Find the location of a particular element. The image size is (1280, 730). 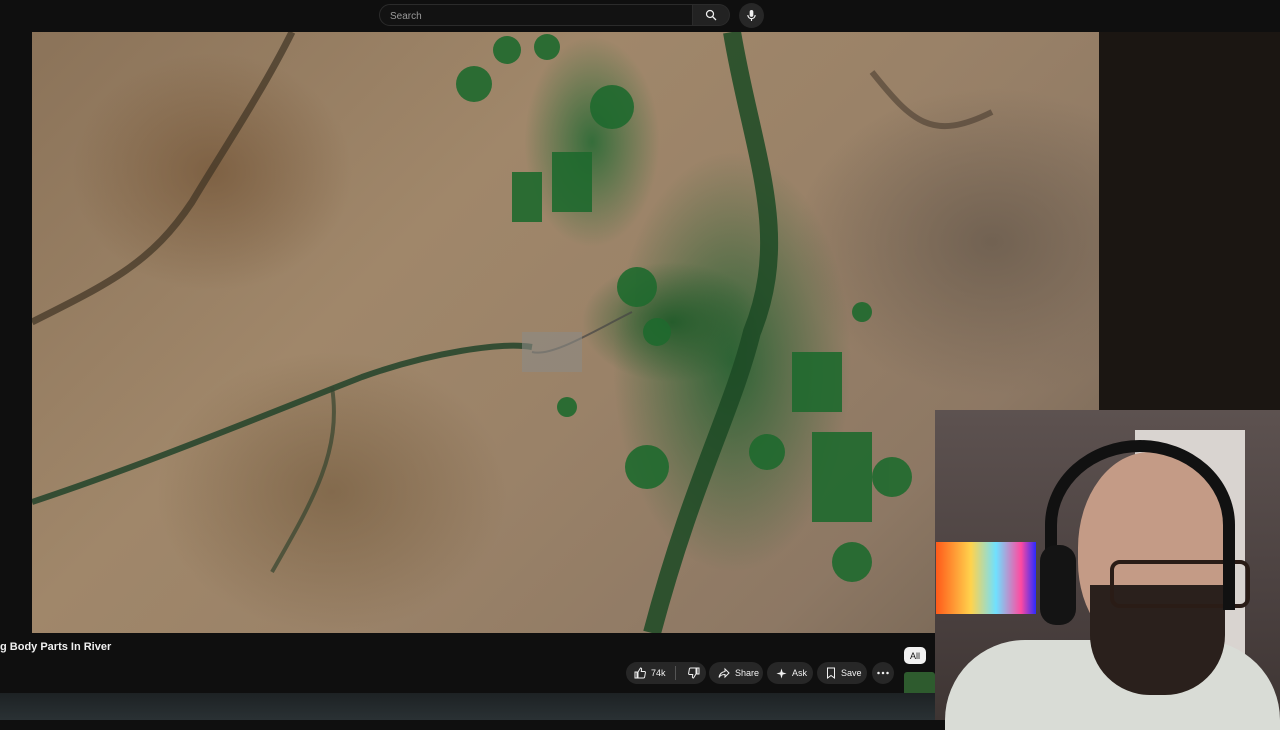

dislike-button is located at coordinates (694, 673).